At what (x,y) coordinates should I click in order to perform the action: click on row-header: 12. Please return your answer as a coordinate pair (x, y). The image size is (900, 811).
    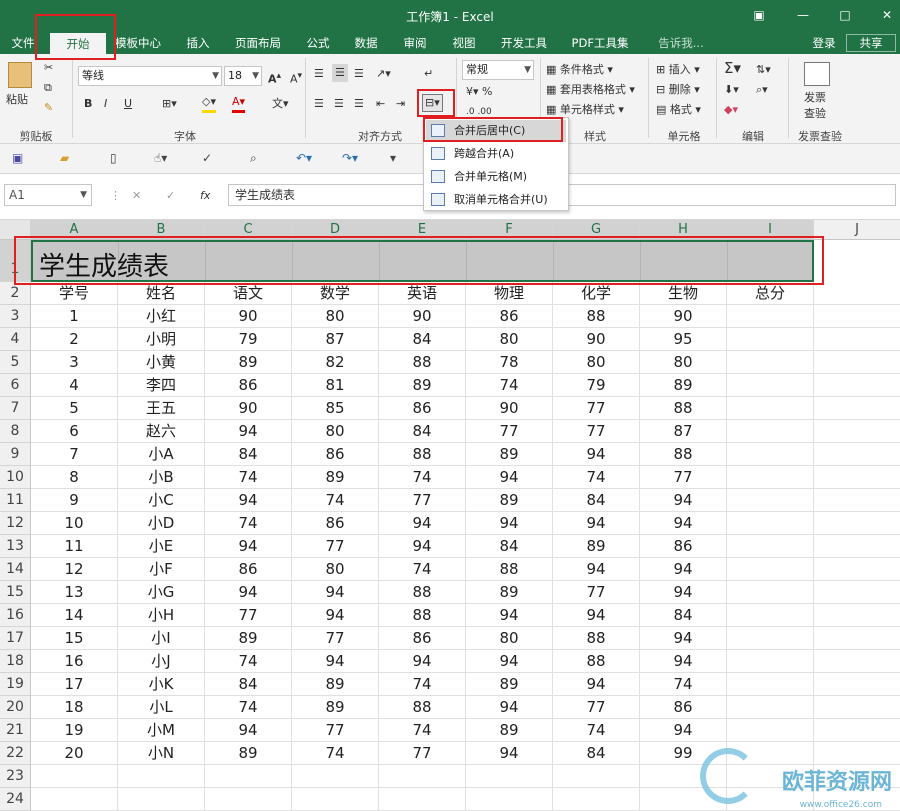
    Looking at the image, I should click on (15, 523).